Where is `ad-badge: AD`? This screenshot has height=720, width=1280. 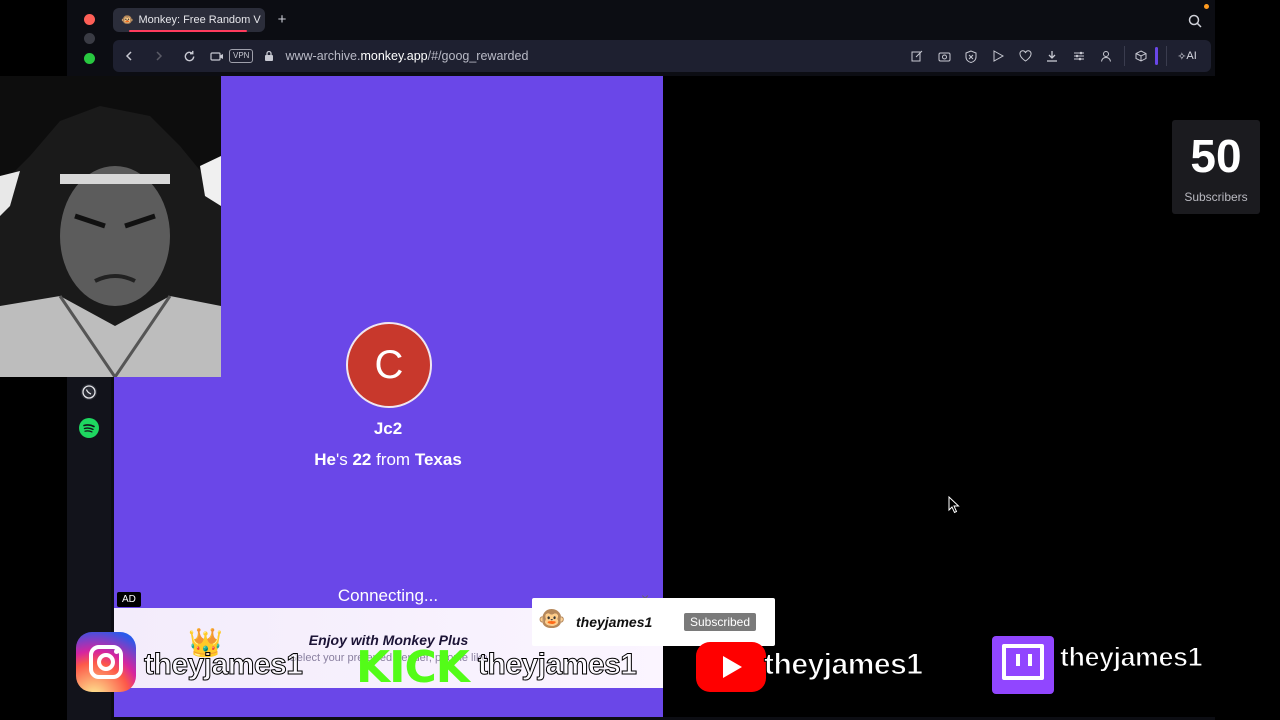 ad-badge: AD is located at coordinates (129, 599).